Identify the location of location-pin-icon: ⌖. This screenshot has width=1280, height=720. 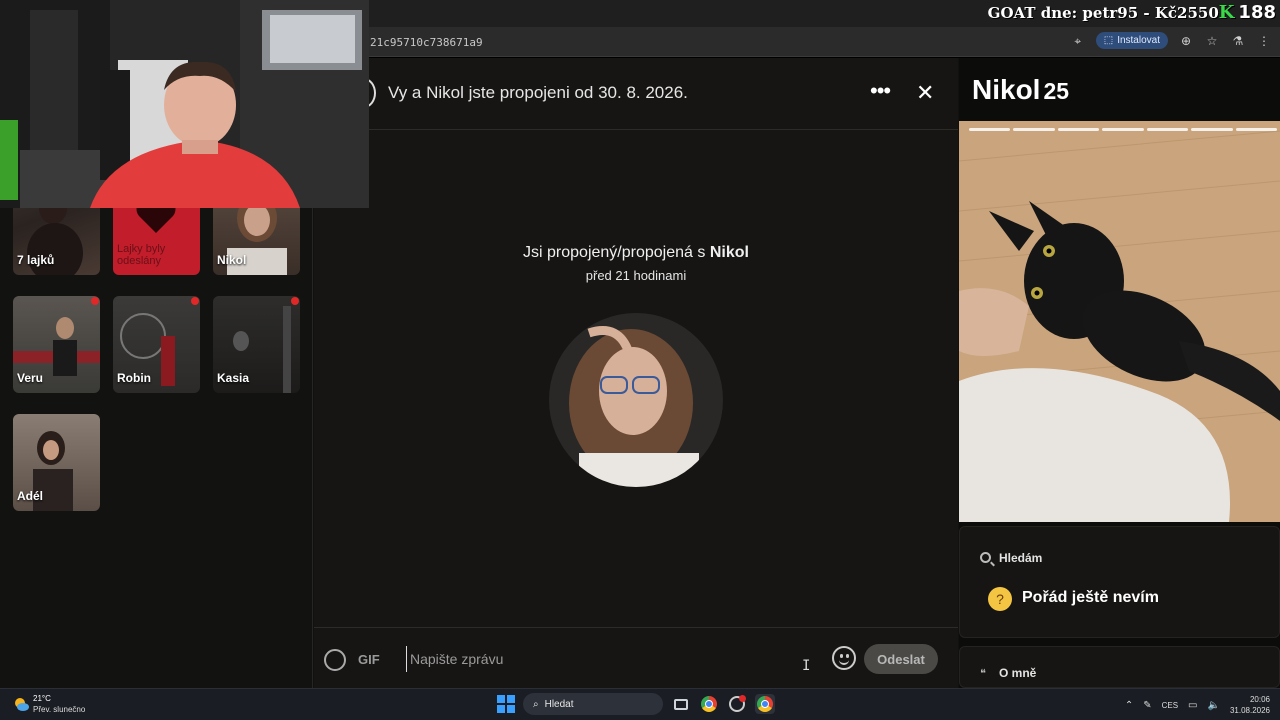
(1078, 41).